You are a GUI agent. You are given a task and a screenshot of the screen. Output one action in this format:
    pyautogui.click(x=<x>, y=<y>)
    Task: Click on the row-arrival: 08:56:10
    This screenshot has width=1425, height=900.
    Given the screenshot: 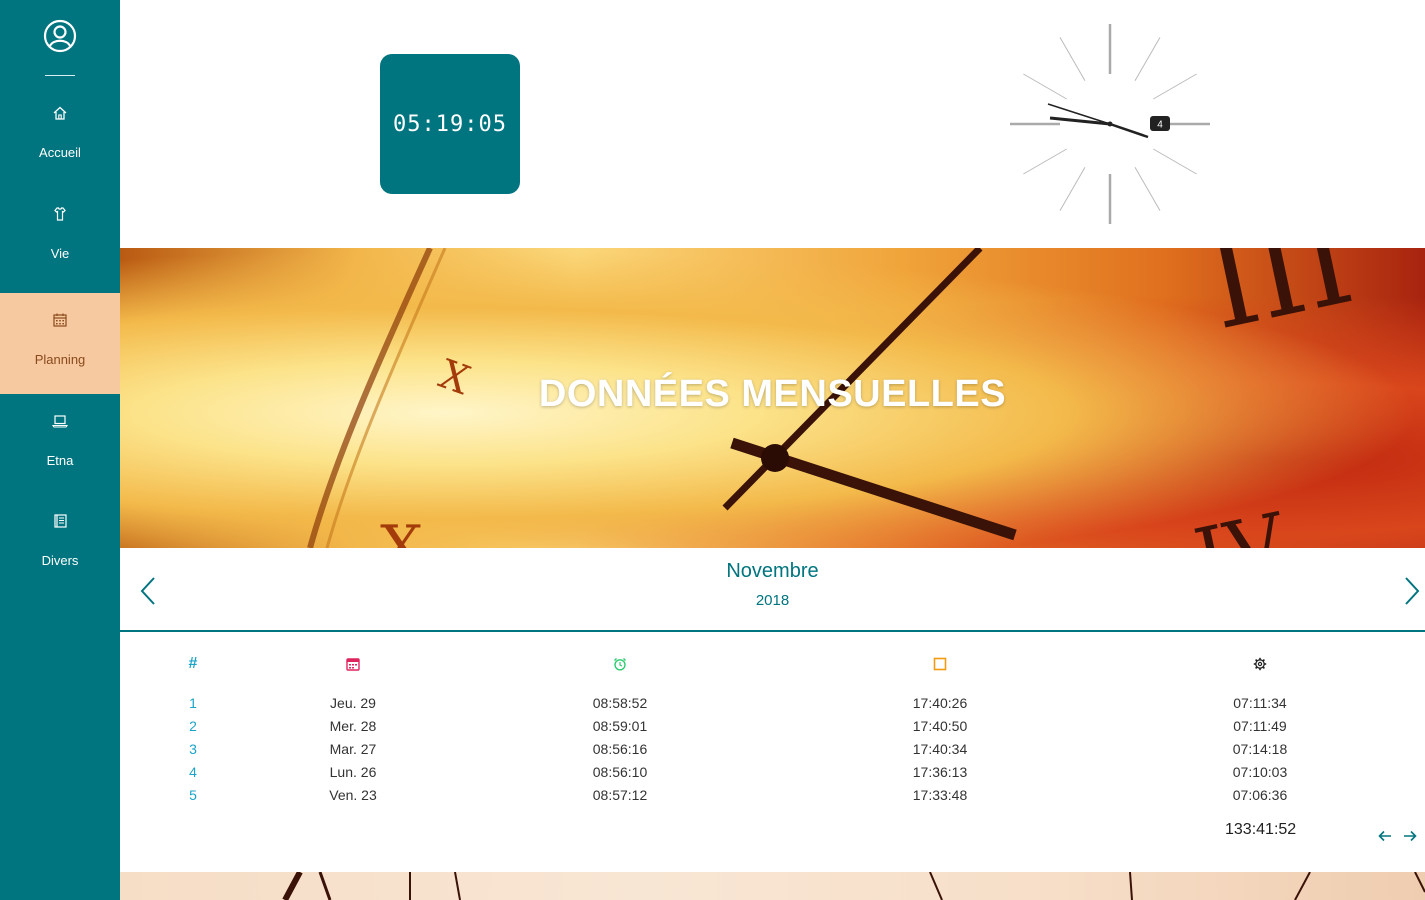 What is the action you would take?
    pyautogui.click(x=620, y=772)
    